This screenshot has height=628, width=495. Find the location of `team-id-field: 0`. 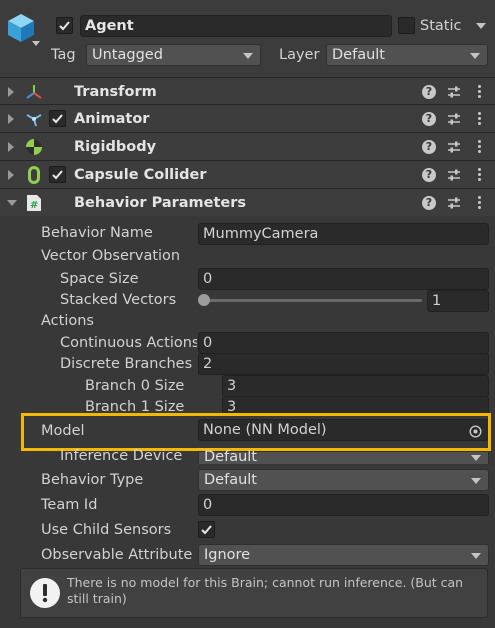

team-id-field: 0 is located at coordinates (343, 505).